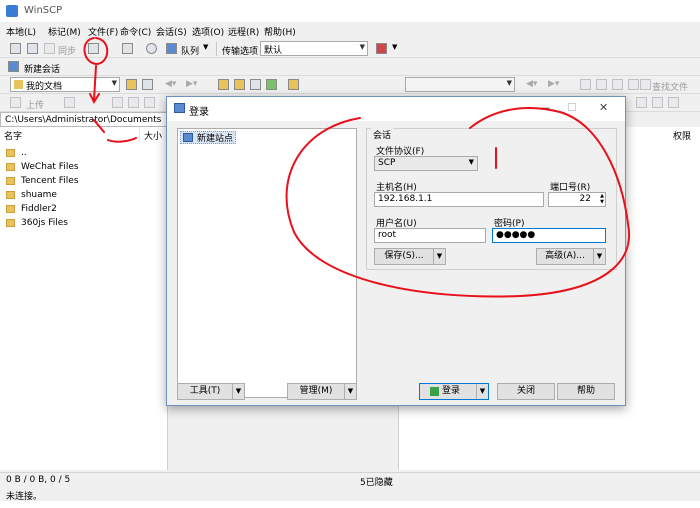 The height and width of the screenshot is (508, 700). Describe the element at coordinates (191, 84) in the screenshot. I see `forward-icon: ▶▾` at that location.